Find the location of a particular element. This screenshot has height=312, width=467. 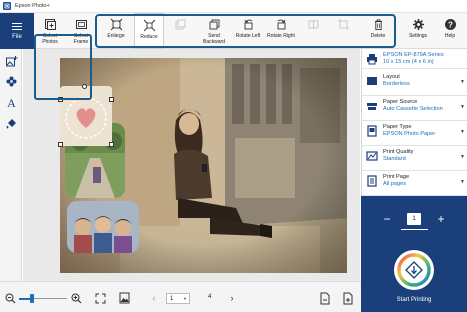

print-quality-value: Standard is located at coordinates (394, 159).